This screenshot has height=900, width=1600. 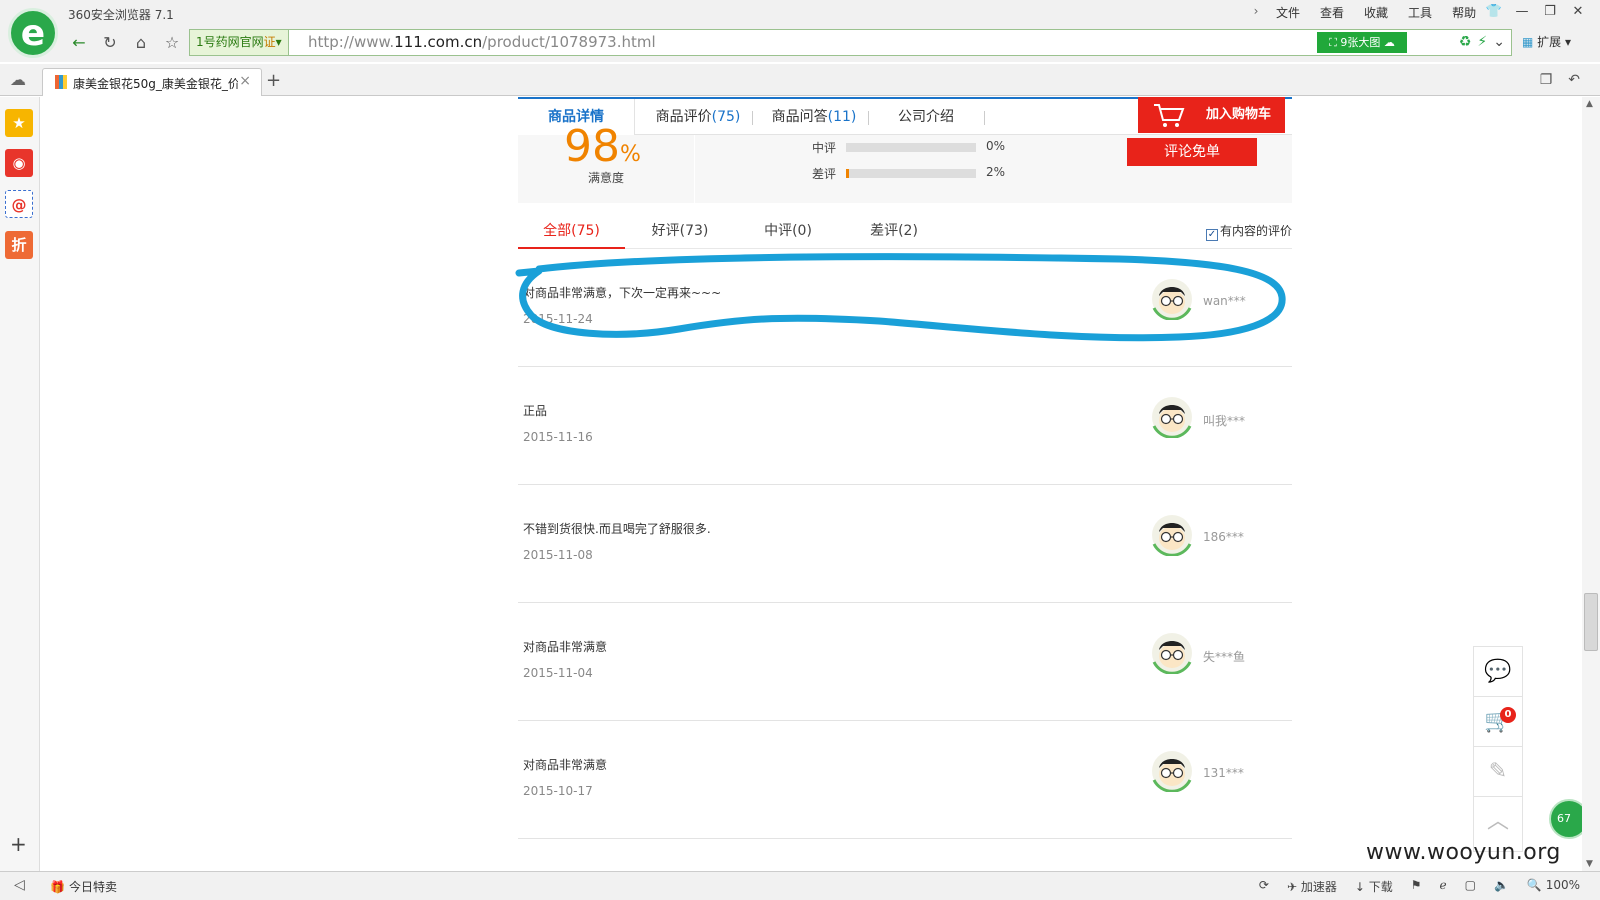 I want to click on cloud-icon: ☁, so click(x=18, y=79).